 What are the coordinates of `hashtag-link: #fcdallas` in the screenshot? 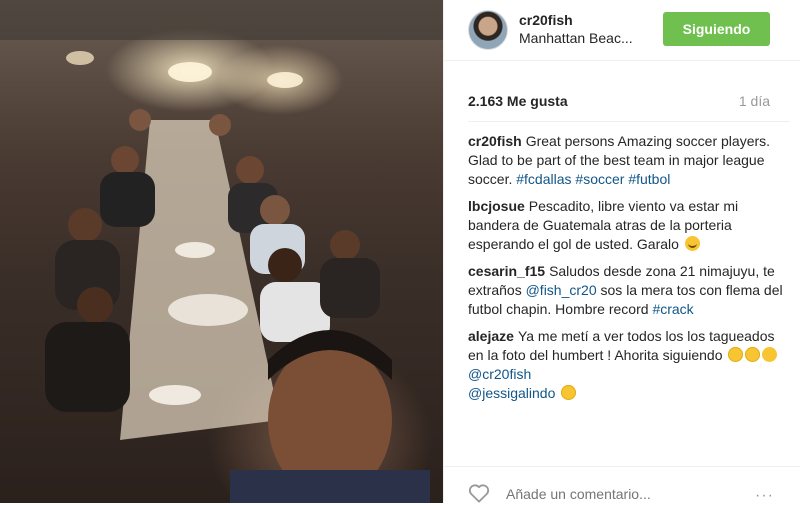 It's located at (543, 179).